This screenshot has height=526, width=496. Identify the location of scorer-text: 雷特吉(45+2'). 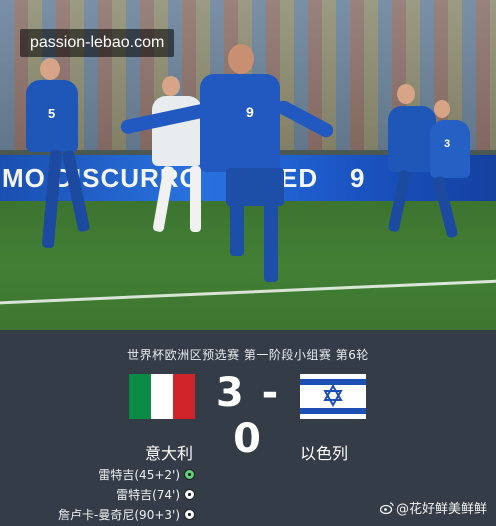
(139, 475).